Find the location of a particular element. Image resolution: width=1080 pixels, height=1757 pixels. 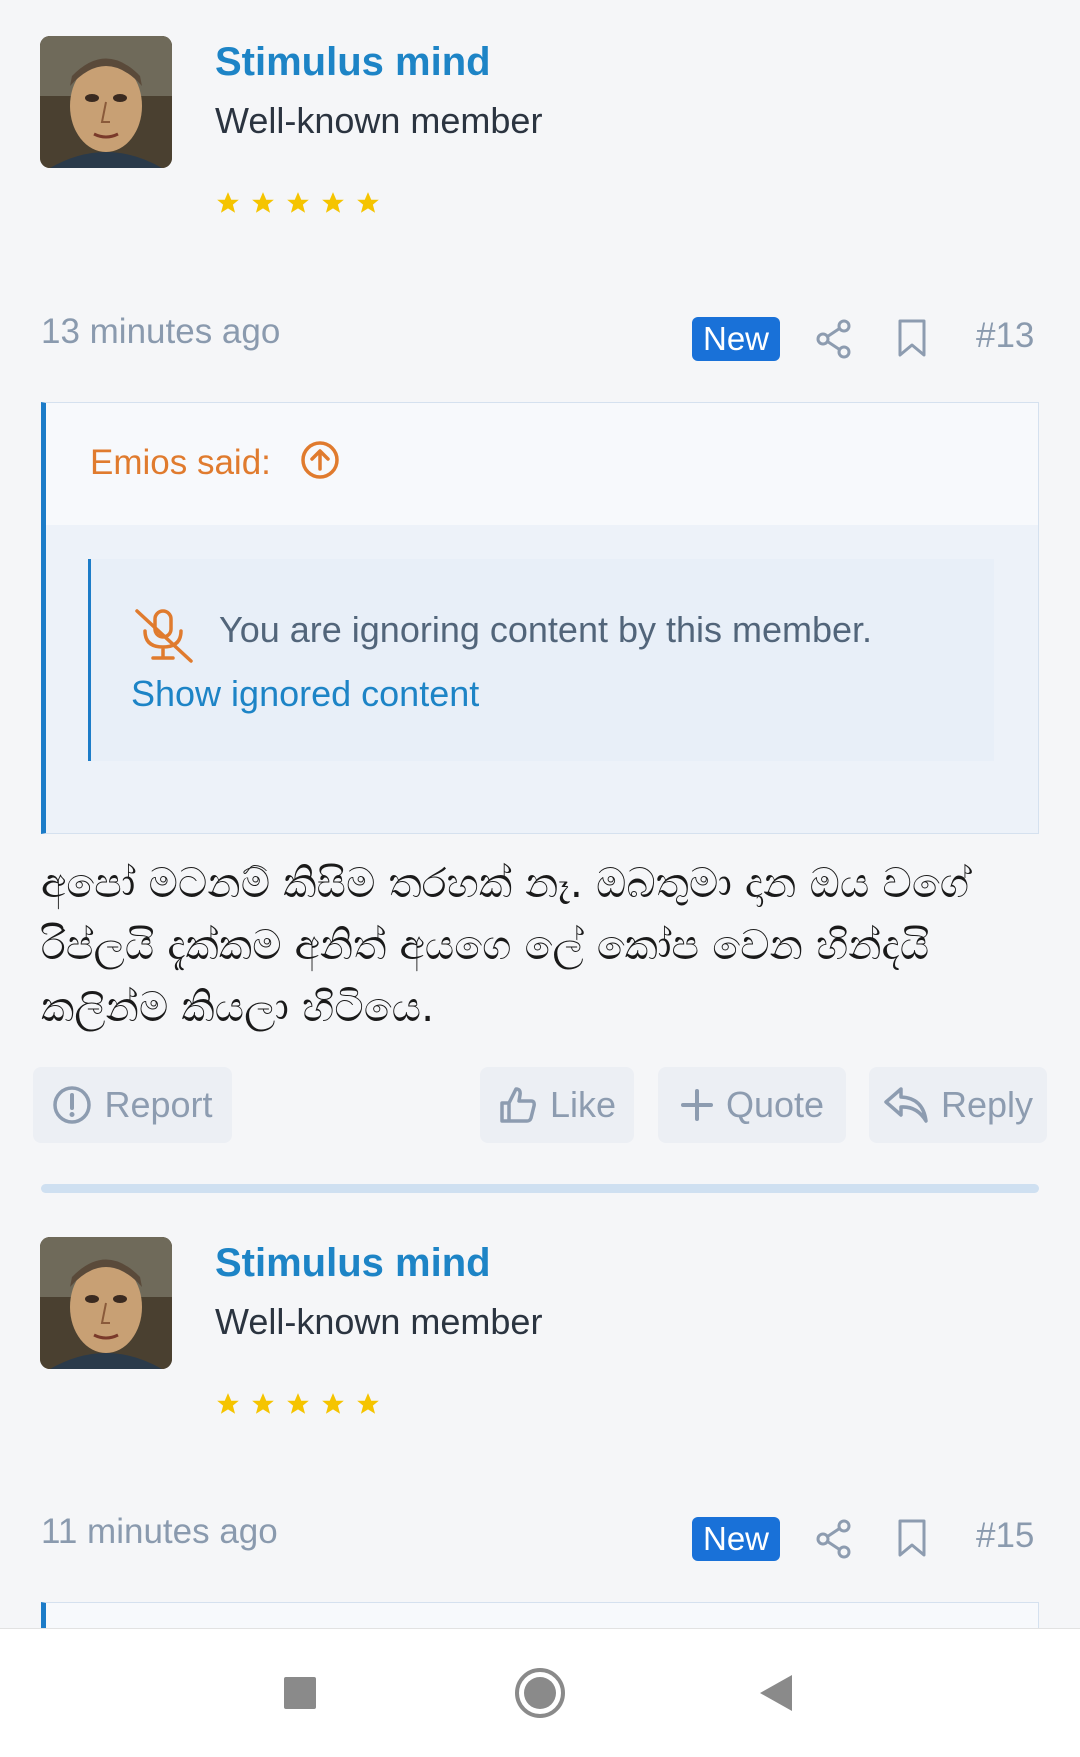

report-icon is located at coordinates (72, 1105).